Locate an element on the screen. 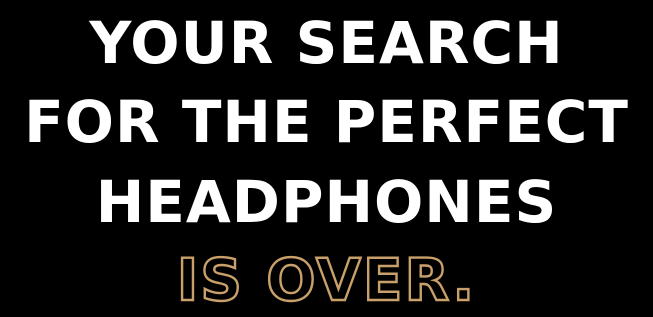 This screenshot has height=317, width=653. tagline-outline: IS OVER. is located at coordinates (326, 280).